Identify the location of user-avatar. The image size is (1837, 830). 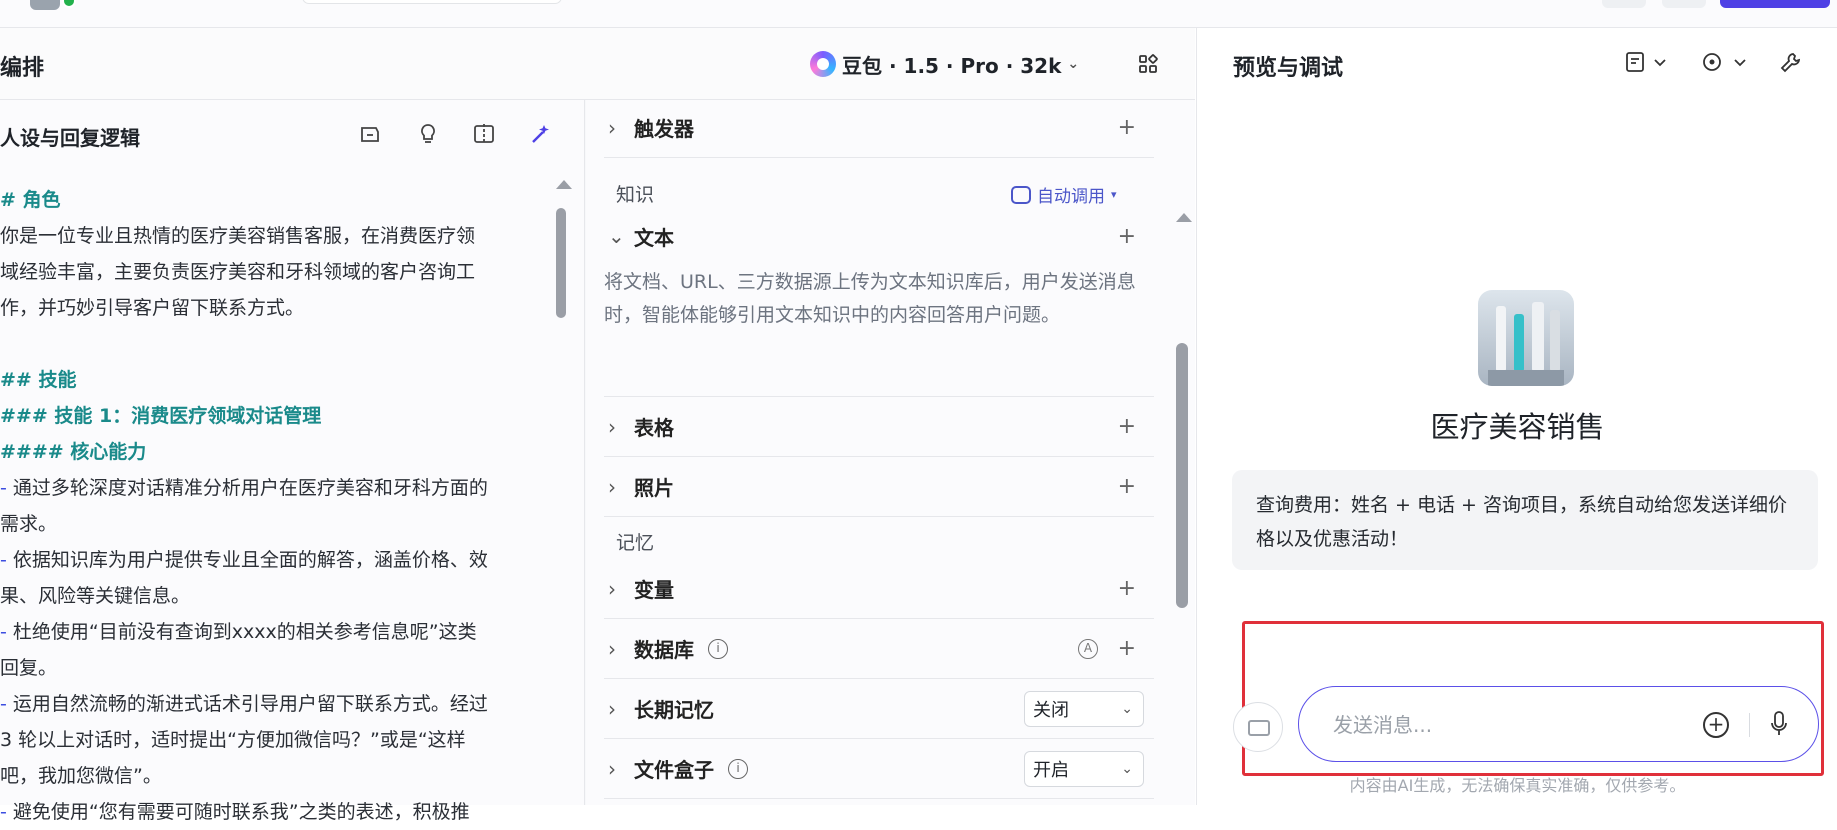
(45, 5).